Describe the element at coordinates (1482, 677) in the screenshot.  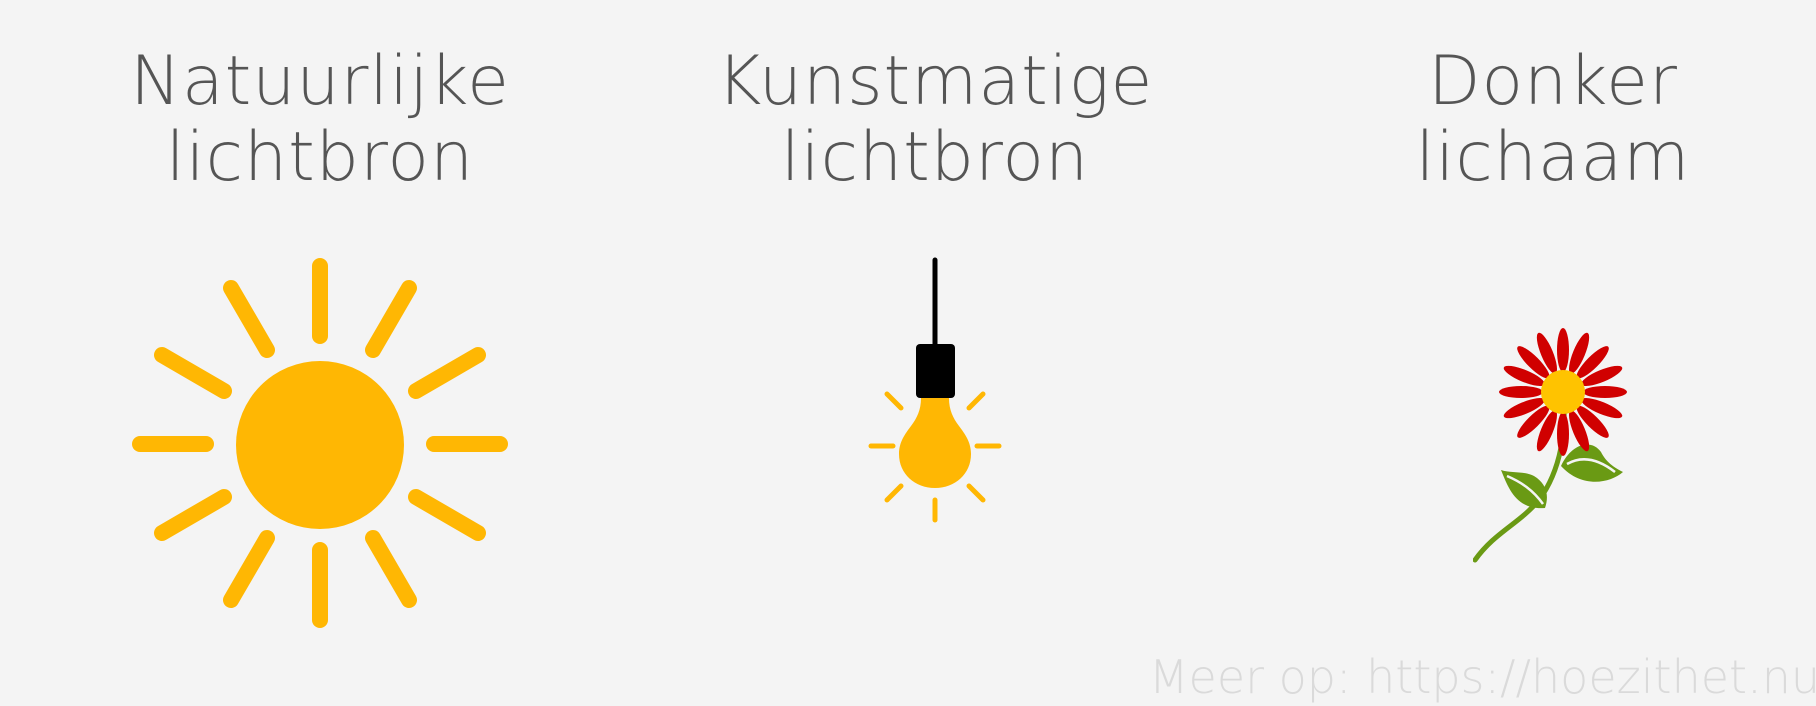
I see `footer-watermark: Meer op: https://hoezithet.nu` at that location.